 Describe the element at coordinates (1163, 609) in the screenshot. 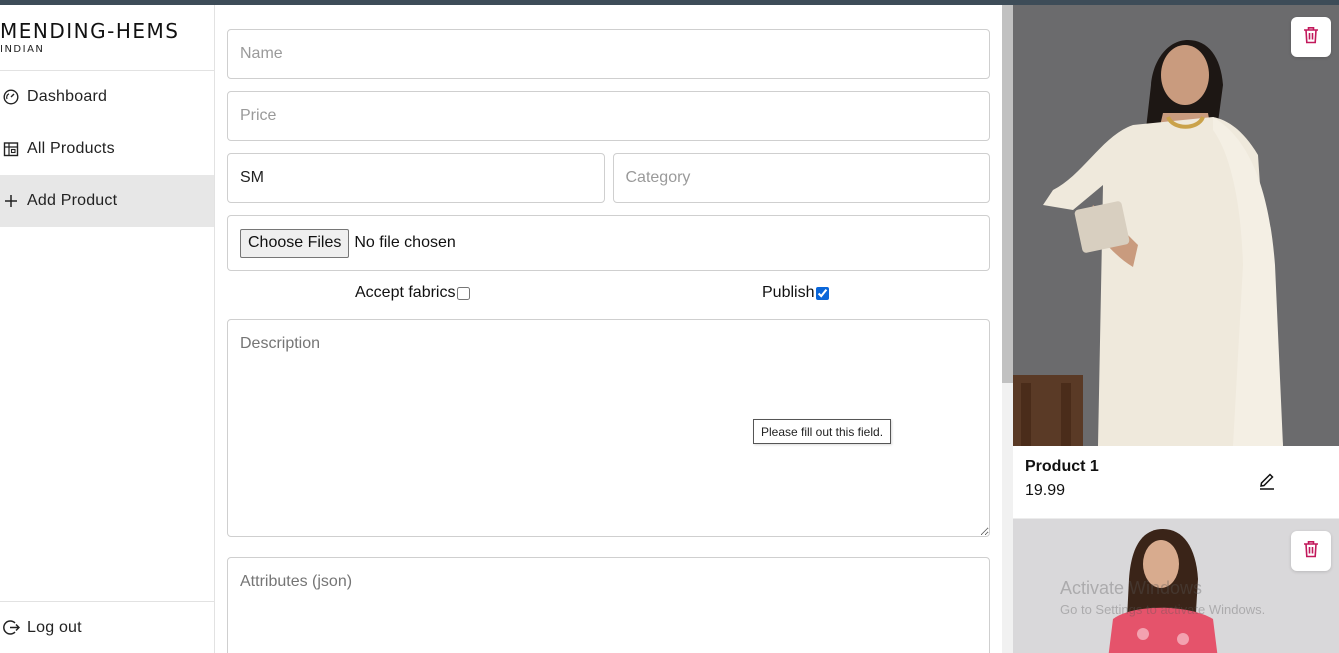

I see `watermark-subtitle: Go to Settings to activate Windows.` at that location.